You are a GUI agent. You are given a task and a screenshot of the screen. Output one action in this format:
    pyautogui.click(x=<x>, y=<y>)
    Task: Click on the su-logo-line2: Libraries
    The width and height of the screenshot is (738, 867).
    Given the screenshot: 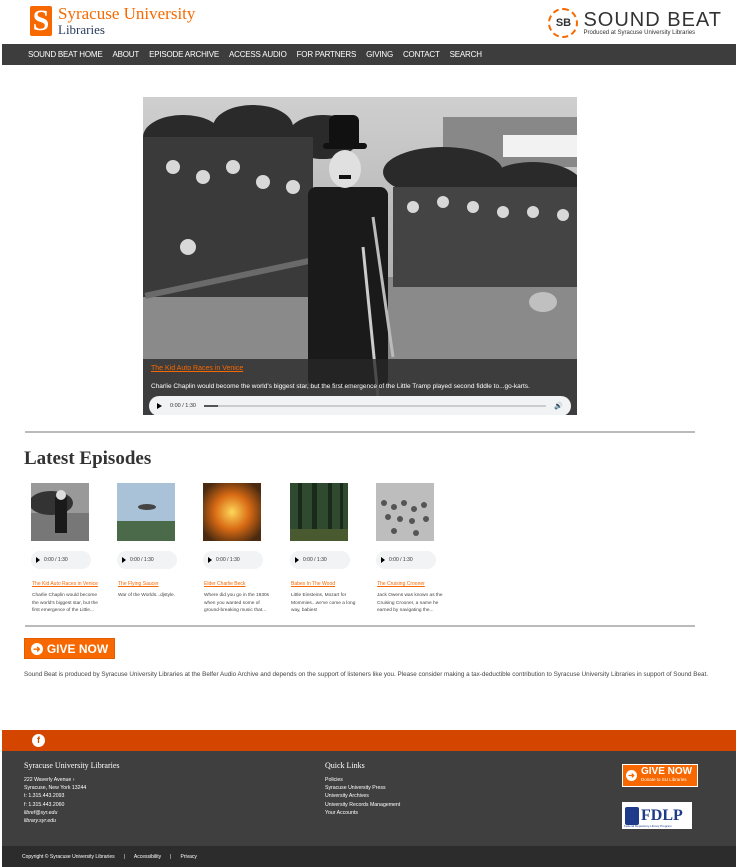 What is the action you would take?
    pyautogui.click(x=81, y=29)
    